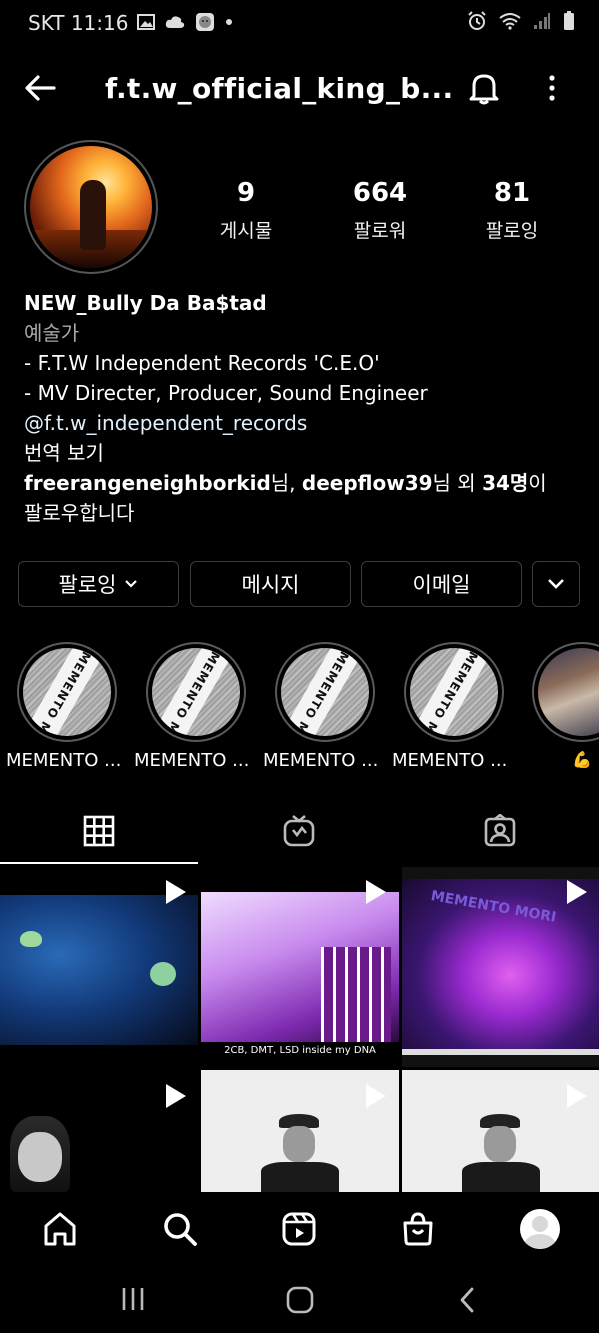 The height and width of the screenshot is (1333, 599). I want to click on search-icon, so click(180, 1229).